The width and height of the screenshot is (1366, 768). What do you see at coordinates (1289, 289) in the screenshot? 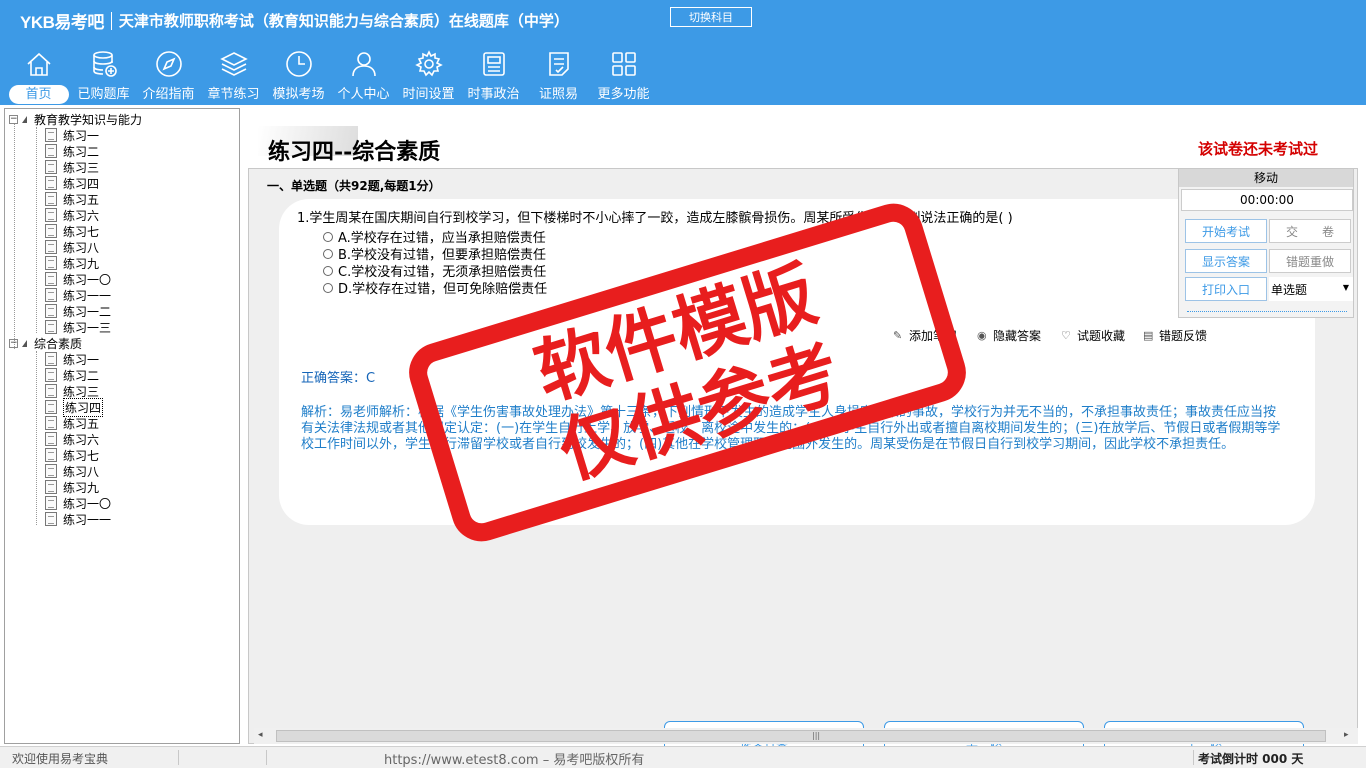
I see `select-value: 单选题` at bounding box center [1289, 289].